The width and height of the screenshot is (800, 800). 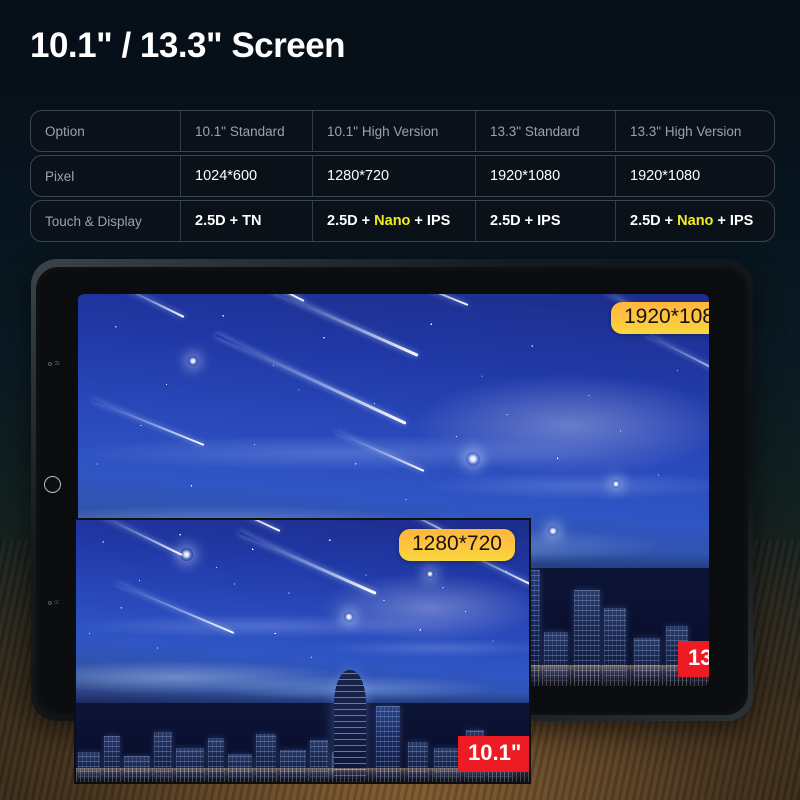 What do you see at coordinates (546, 131) in the screenshot?
I see `table-header-133-standard: 13.3" Standard` at bounding box center [546, 131].